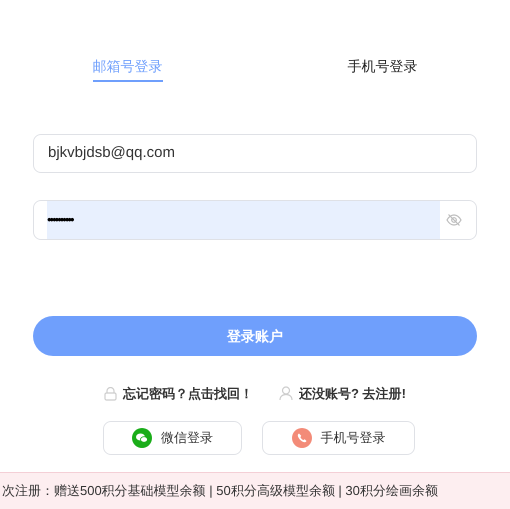 This screenshot has width=510, height=509. What do you see at coordinates (338, 437) in the screenshot?
I see `phone-login-button: 手机号登录` at bounding box center [338, 437].